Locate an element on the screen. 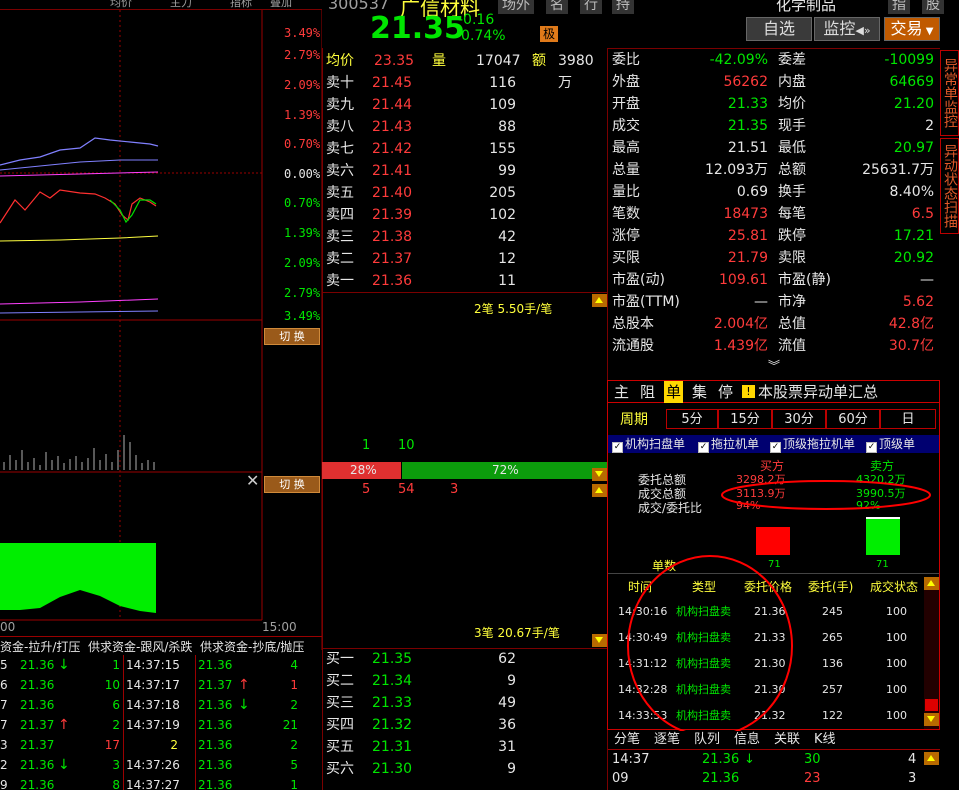 The image size is (959, 790). ask-row: 卖七 21.42 155 is located at coordinates (466, 149).